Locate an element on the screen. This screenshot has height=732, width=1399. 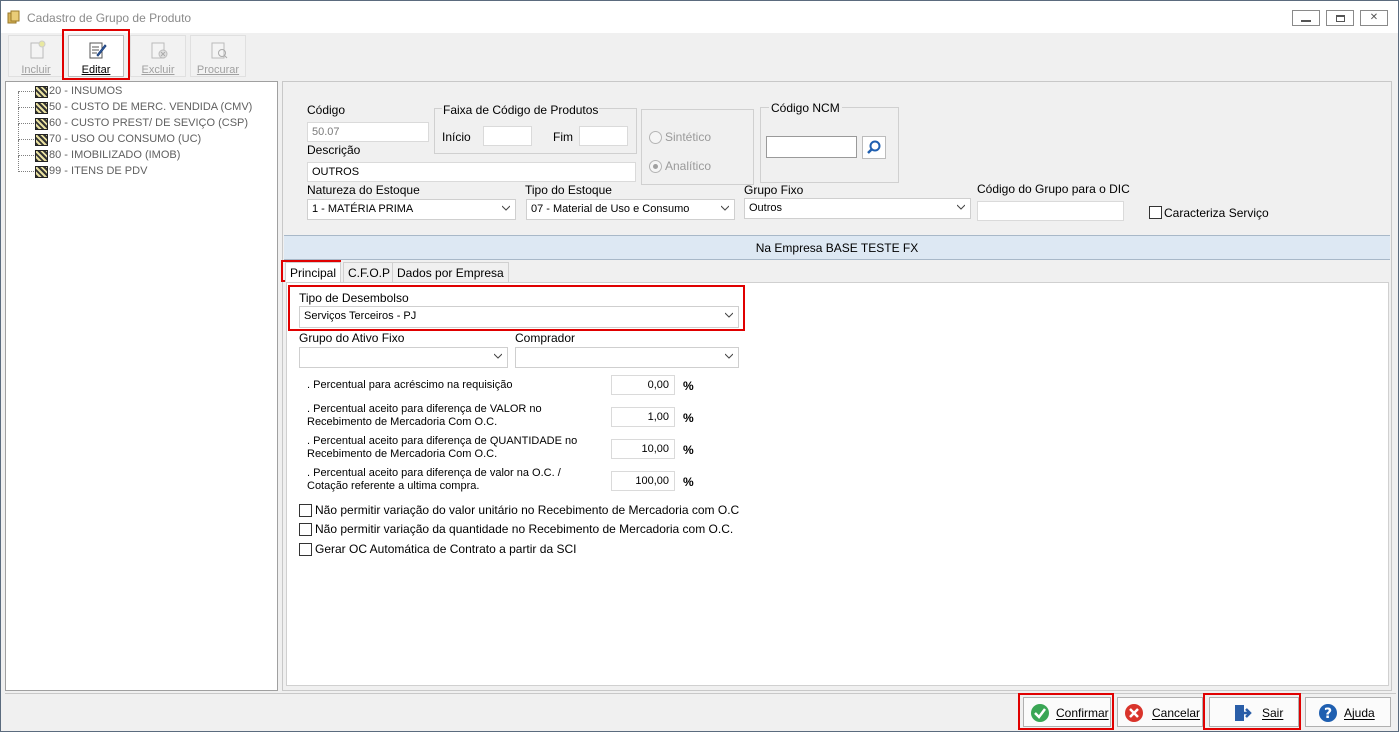
cancelar-button: Cancelar is located at coordinates (1160, 712).